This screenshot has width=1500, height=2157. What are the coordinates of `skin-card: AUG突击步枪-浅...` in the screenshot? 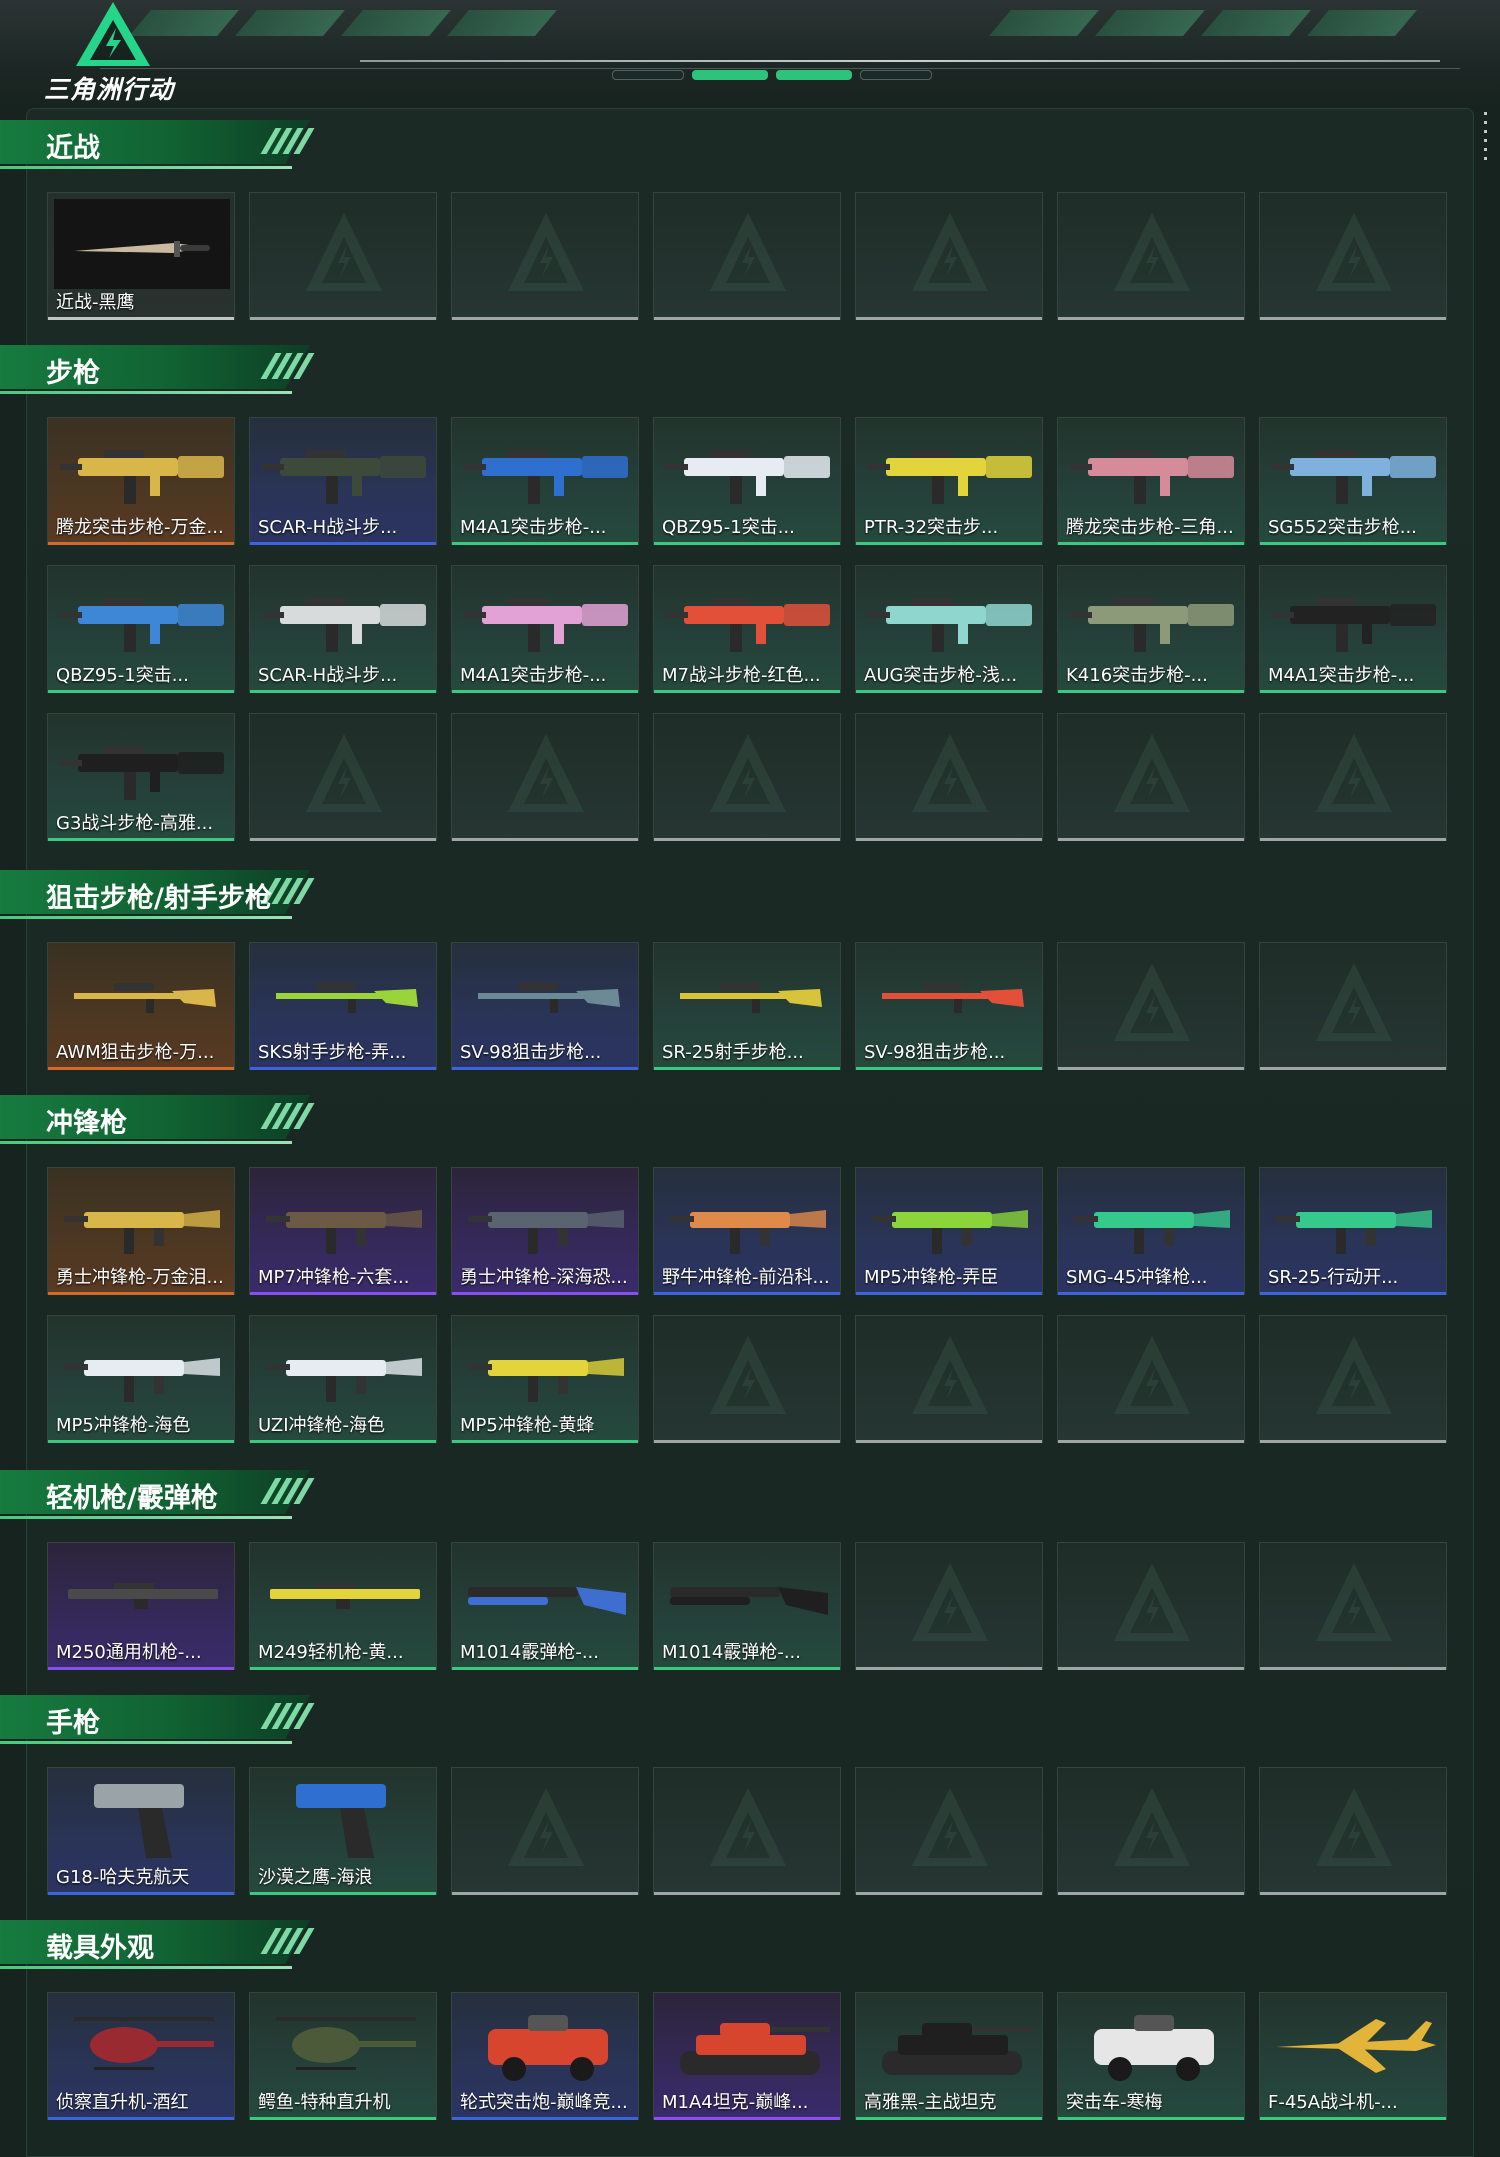 It's located at (949, 629).